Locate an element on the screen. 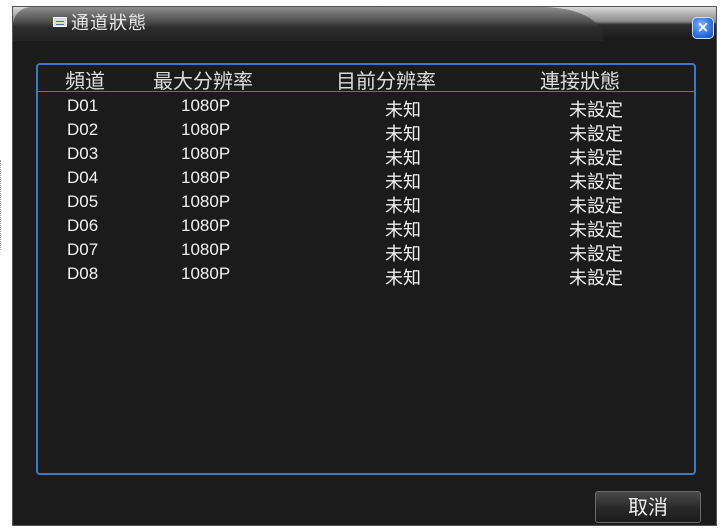 Image resolution: width=721 pixels, height=530 pixels. cell-channel: D02 is located at coordinates (83, 129).